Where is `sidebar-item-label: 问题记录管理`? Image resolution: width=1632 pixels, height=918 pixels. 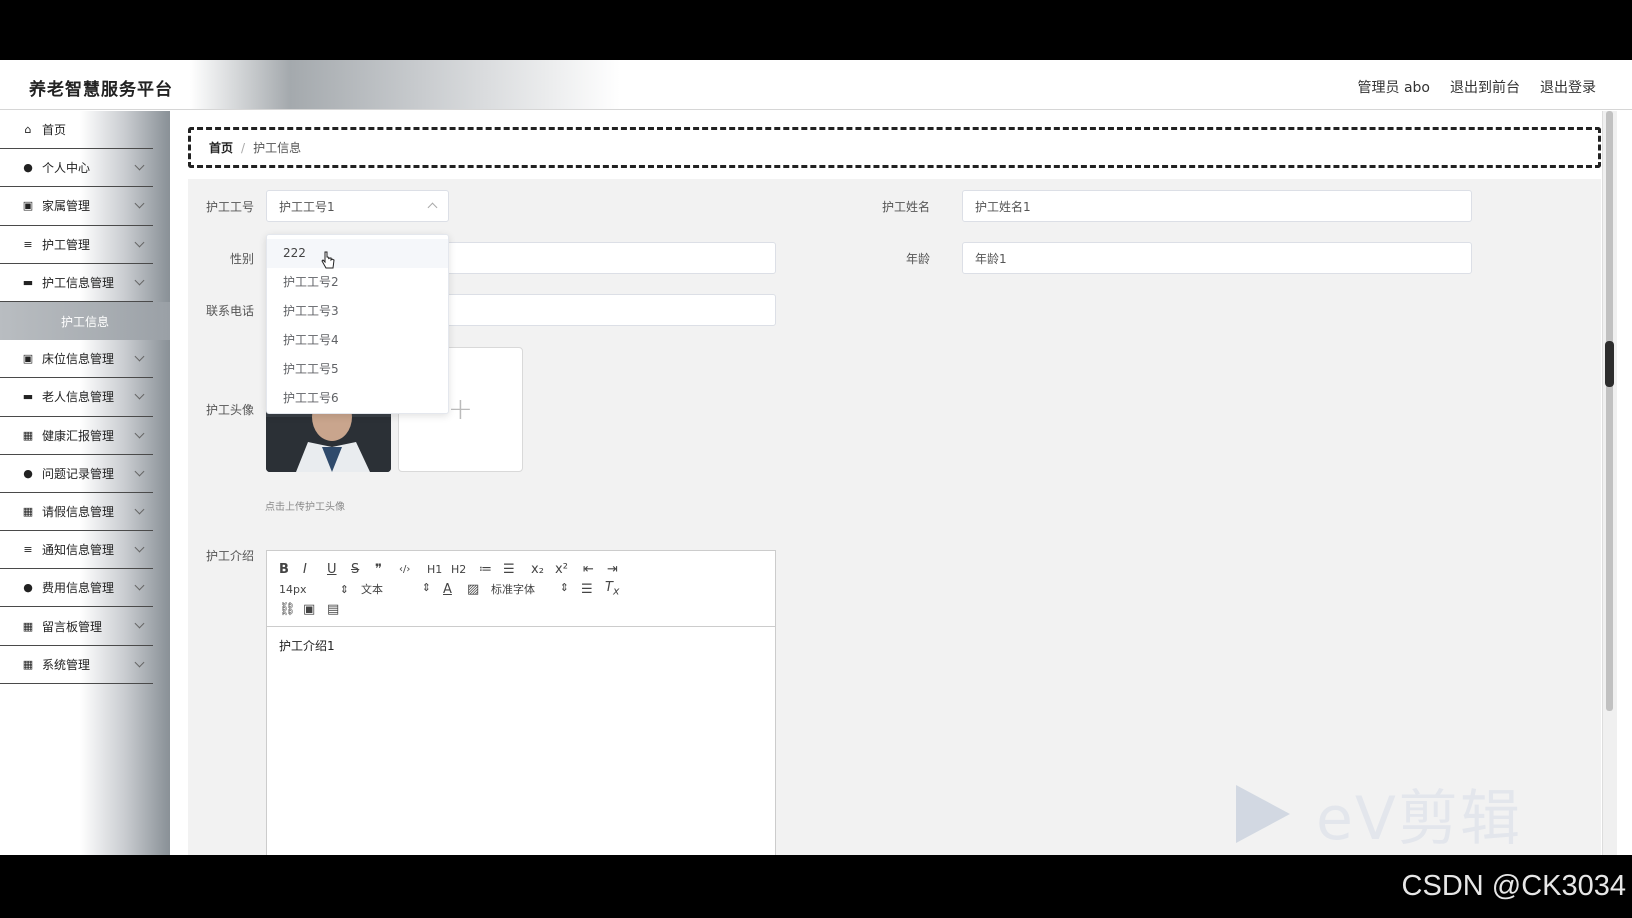
sidebar-item-label: 问题记录管理 is located at coordinates (78, 473).